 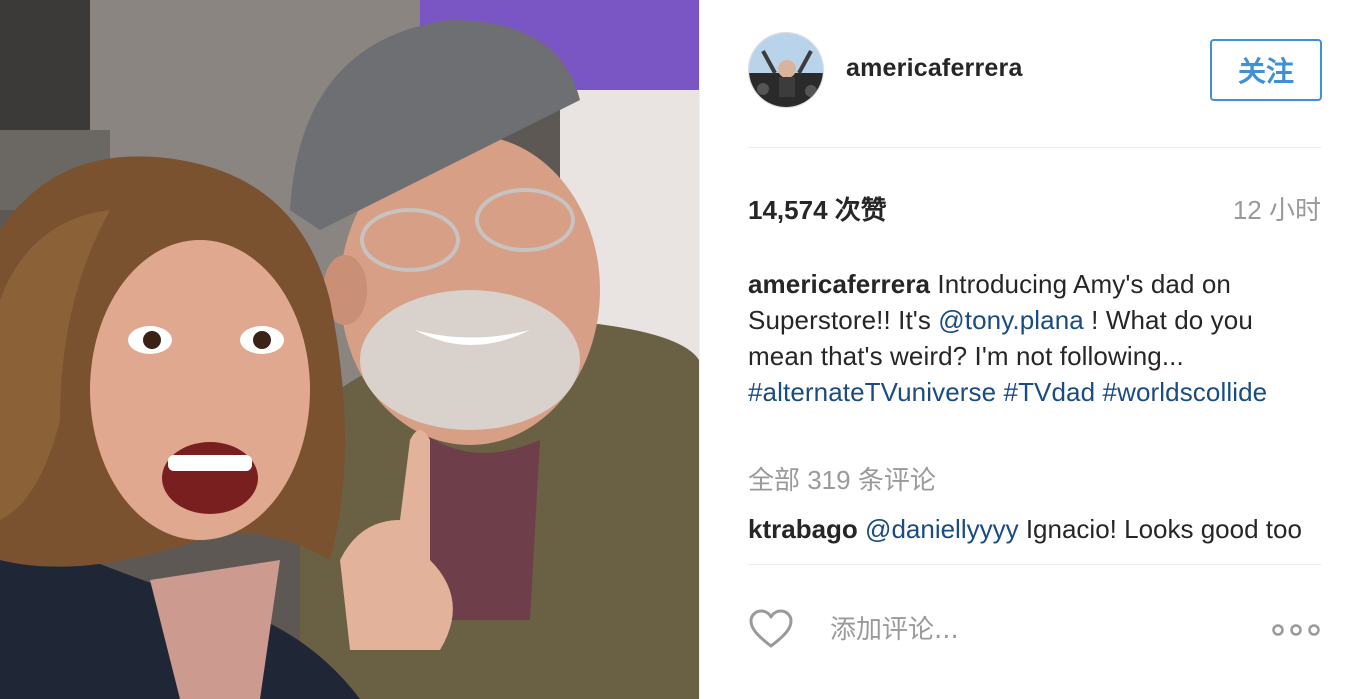 I want to click on comment-text: Ignacio! Looks good too, so click(x=1160, y=529).